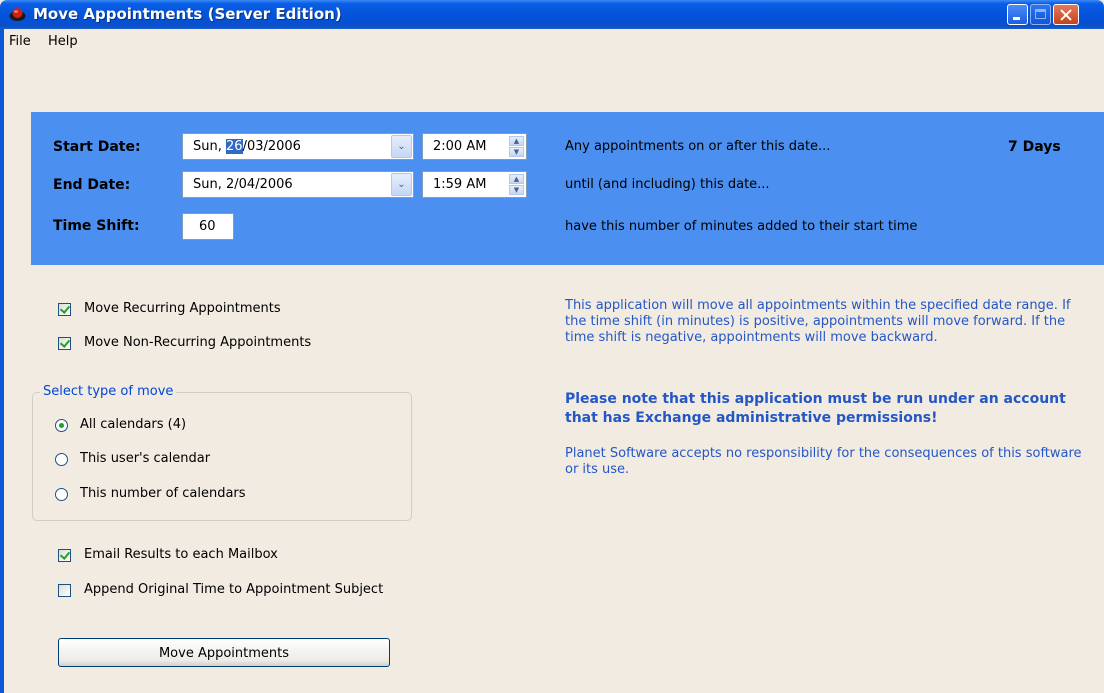 This screenshot has width=1104, height=693. What do you see at coordinates (64, 309) in the screenshot?
I see `recurring-checkbox` at bounding box center [64, 309].